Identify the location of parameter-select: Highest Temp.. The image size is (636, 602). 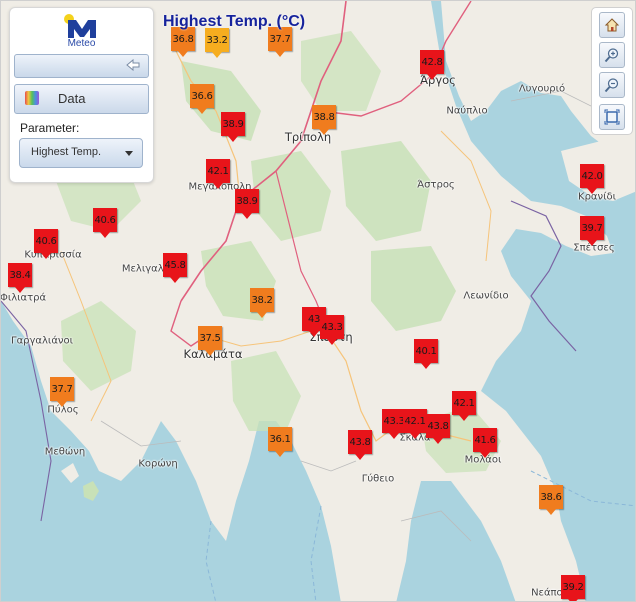
(81, 153).